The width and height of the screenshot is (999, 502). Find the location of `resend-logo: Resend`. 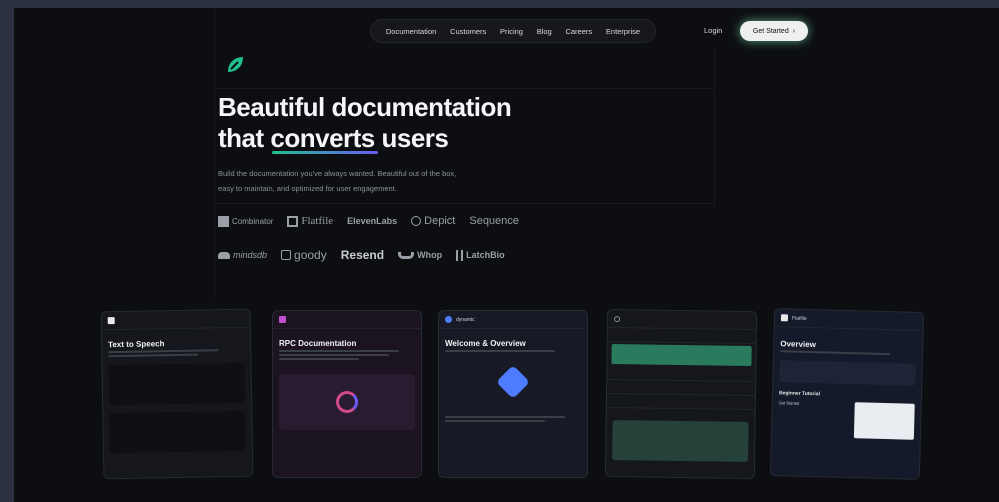

resend-logo: Resend is located at coordinates (362, 255).